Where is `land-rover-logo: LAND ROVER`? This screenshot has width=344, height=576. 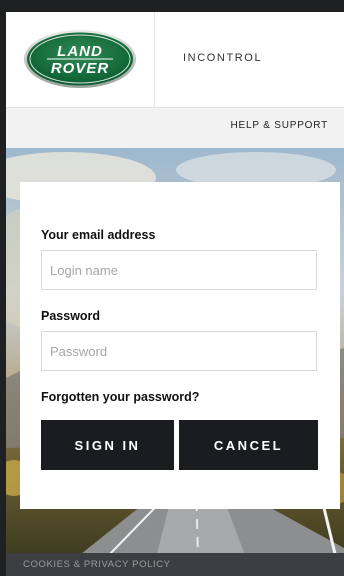 land-rover-logo: LAND ROVER is located at coordinates (80, 59).